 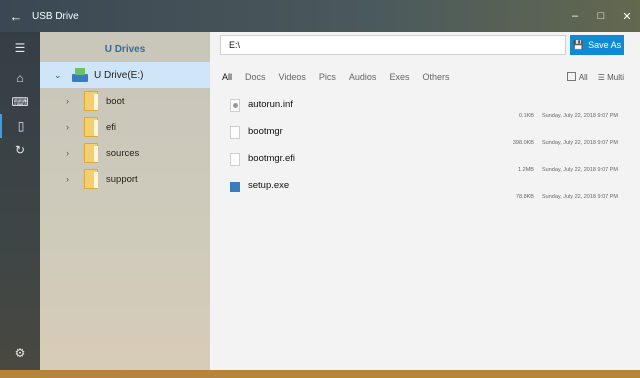 What do you see at coordinates (393, 45) in the screenshot?
I see `path-input: E:\` at bounding box center [393, 45].